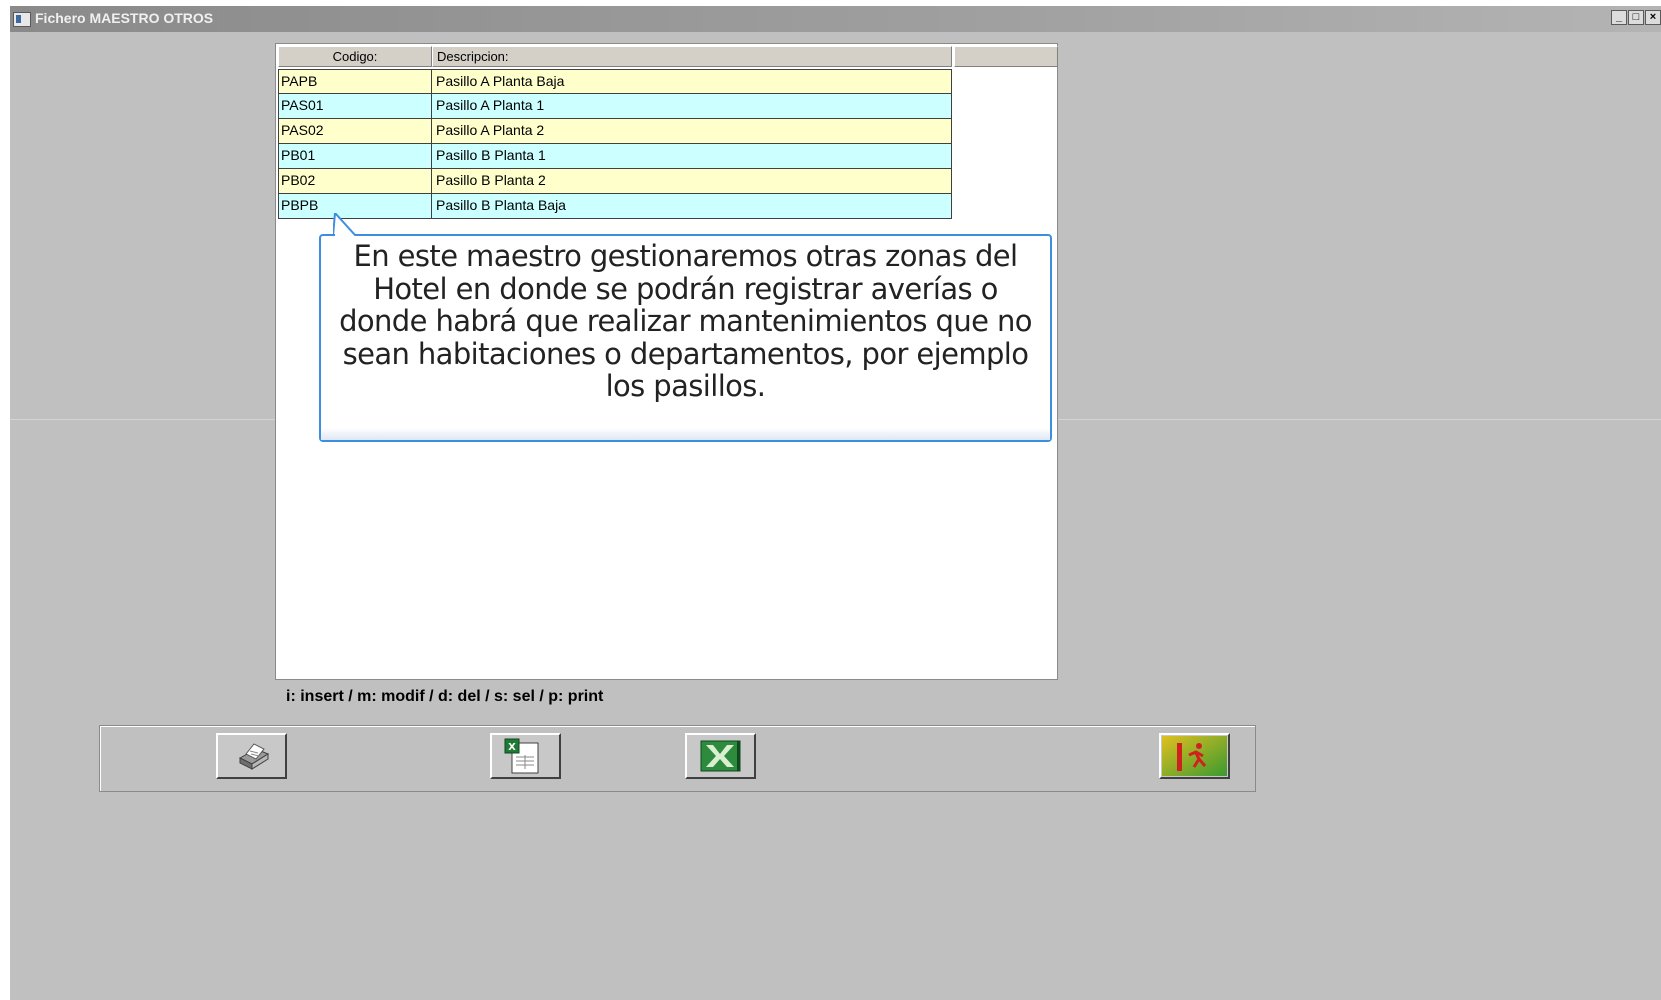 Image resolution: width=1661 pixels, height=1000 pixels. I want to click on minimize-button: _, so click(1619, 17).